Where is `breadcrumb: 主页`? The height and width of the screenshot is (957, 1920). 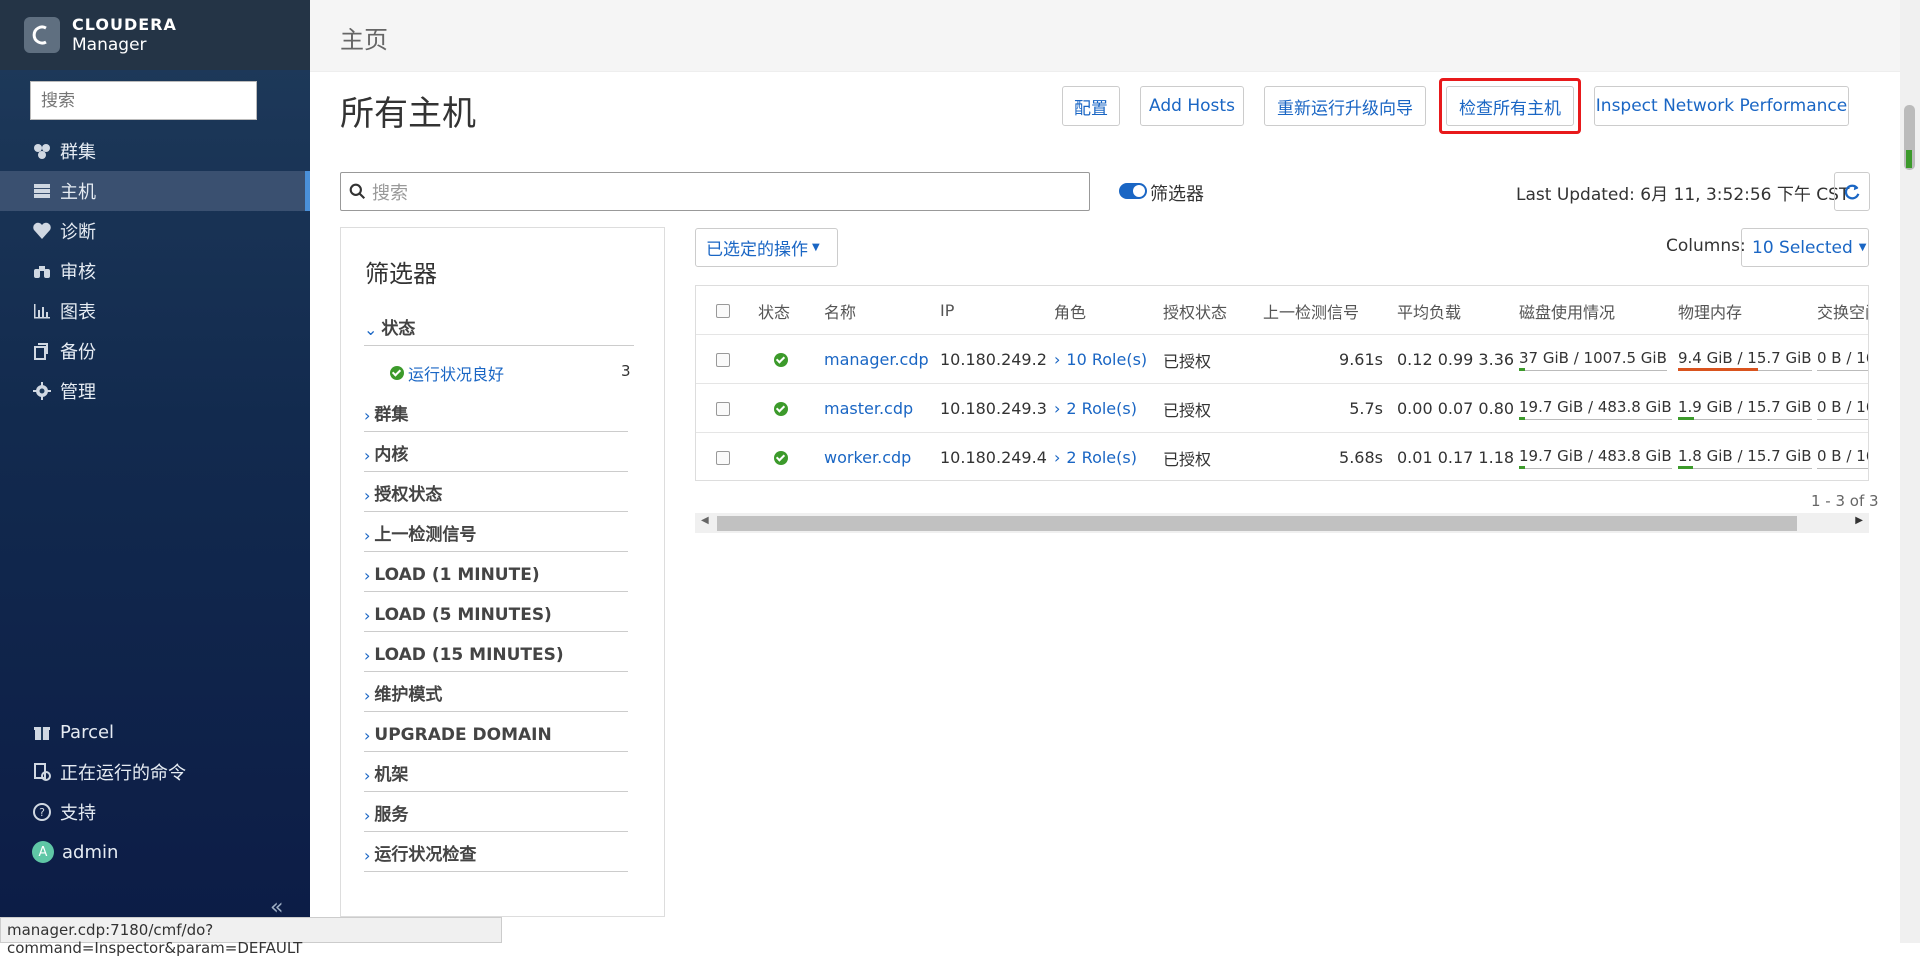
breadcrumb: 主页 is located at coordinates (364, 37).